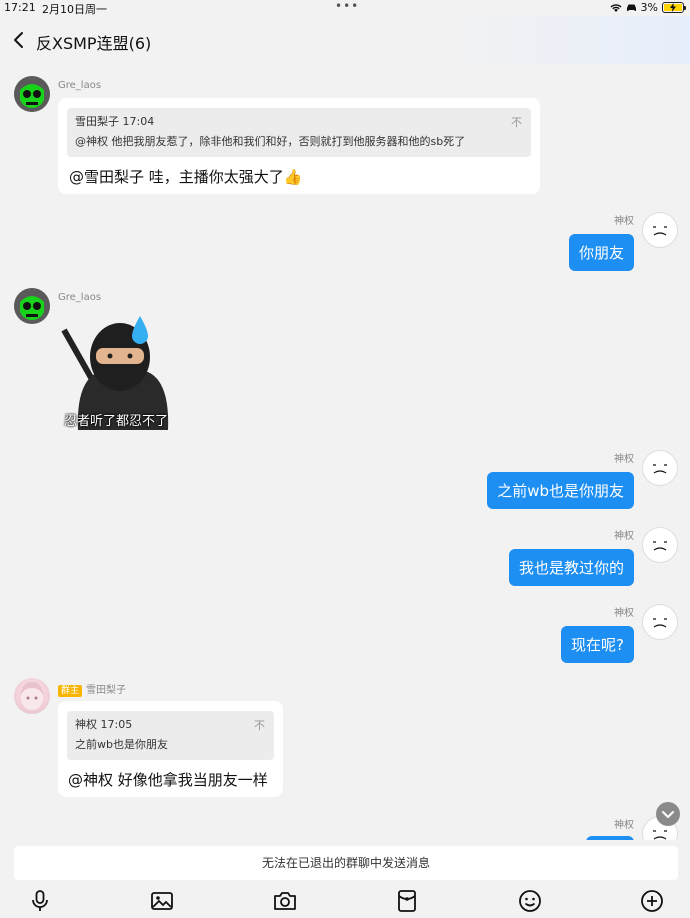 This screenshot has height=918, width=690. What do you see at coordinates (121, 744) in the screenshot?
I see `quote-text: 之前wb也是你朋友` at bounding box center [121, 744].